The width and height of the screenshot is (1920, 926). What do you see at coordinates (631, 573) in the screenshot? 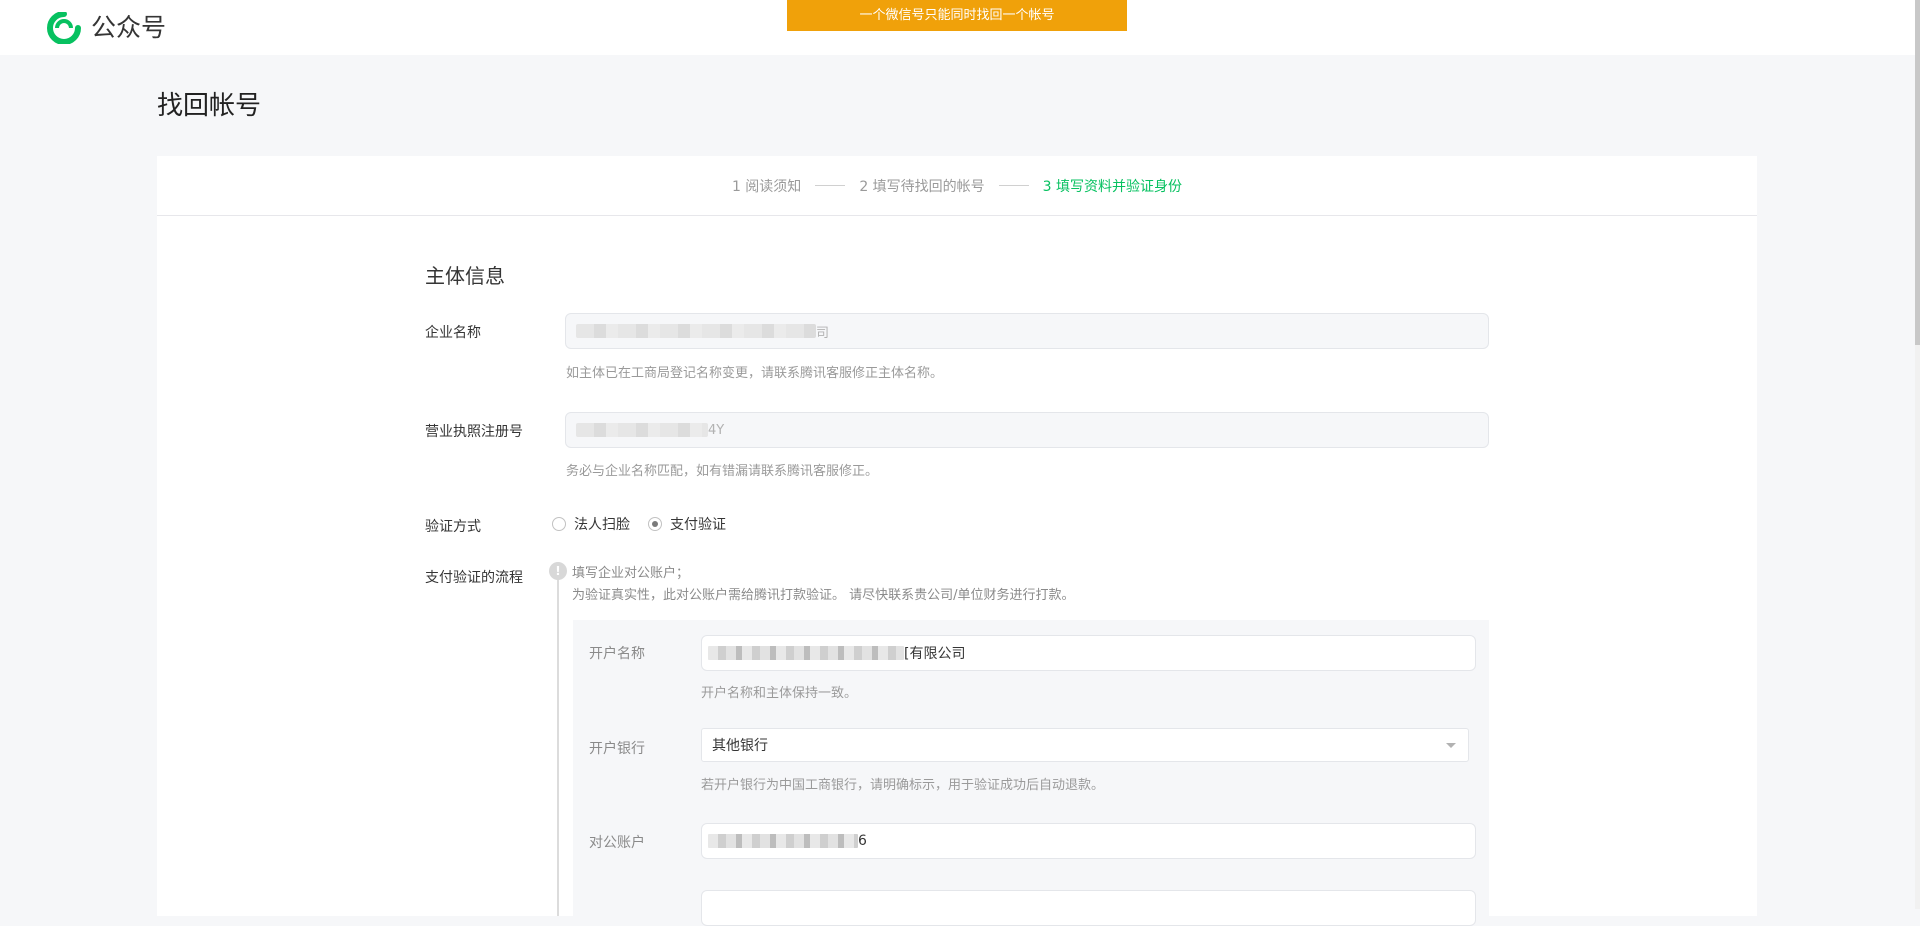
I see `payment-flow-step-title: 填写企业对公账户；` at bounding box center [631, 573].